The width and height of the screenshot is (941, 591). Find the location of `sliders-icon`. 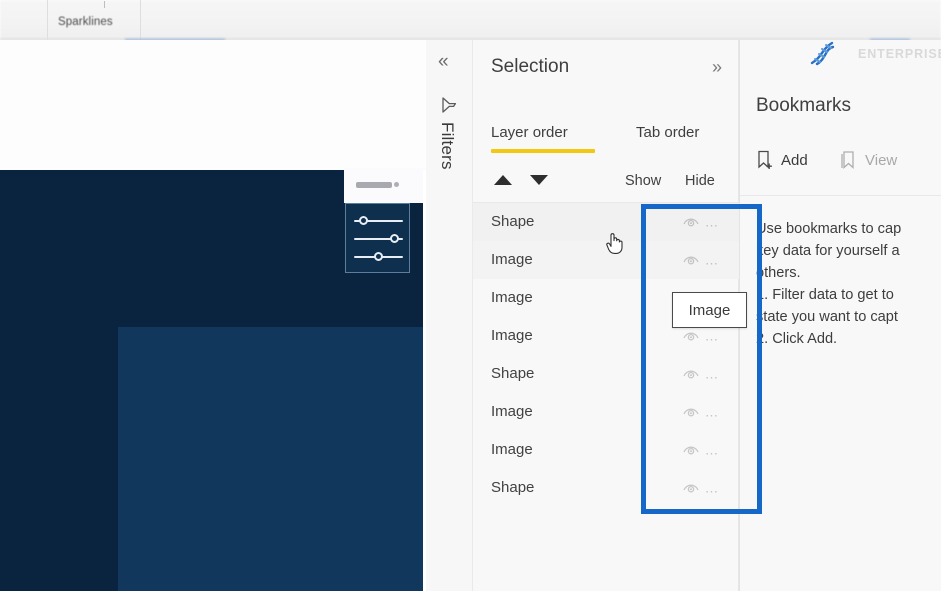

sliders-icon is located at coordinates (377, 238).